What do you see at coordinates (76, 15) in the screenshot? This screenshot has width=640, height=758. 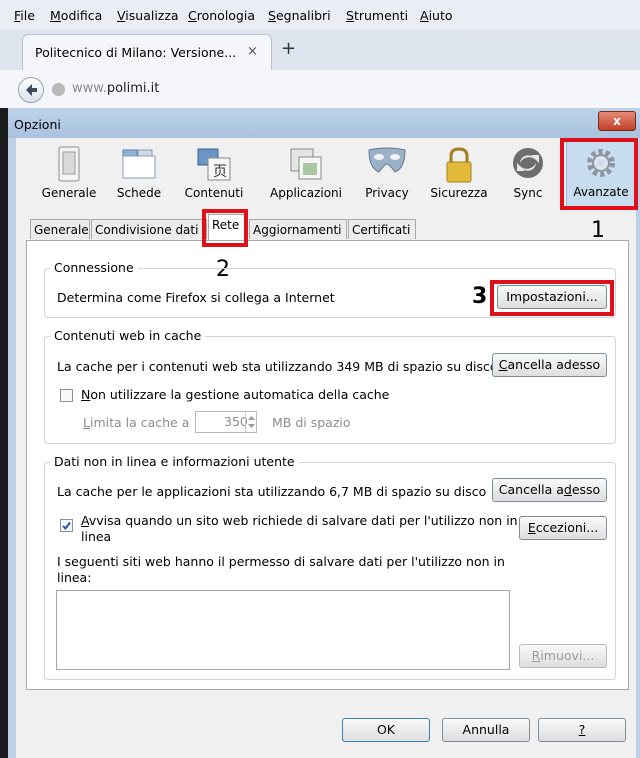 I see `menu-modifica: Modifica` at bounding box center [76, 15].